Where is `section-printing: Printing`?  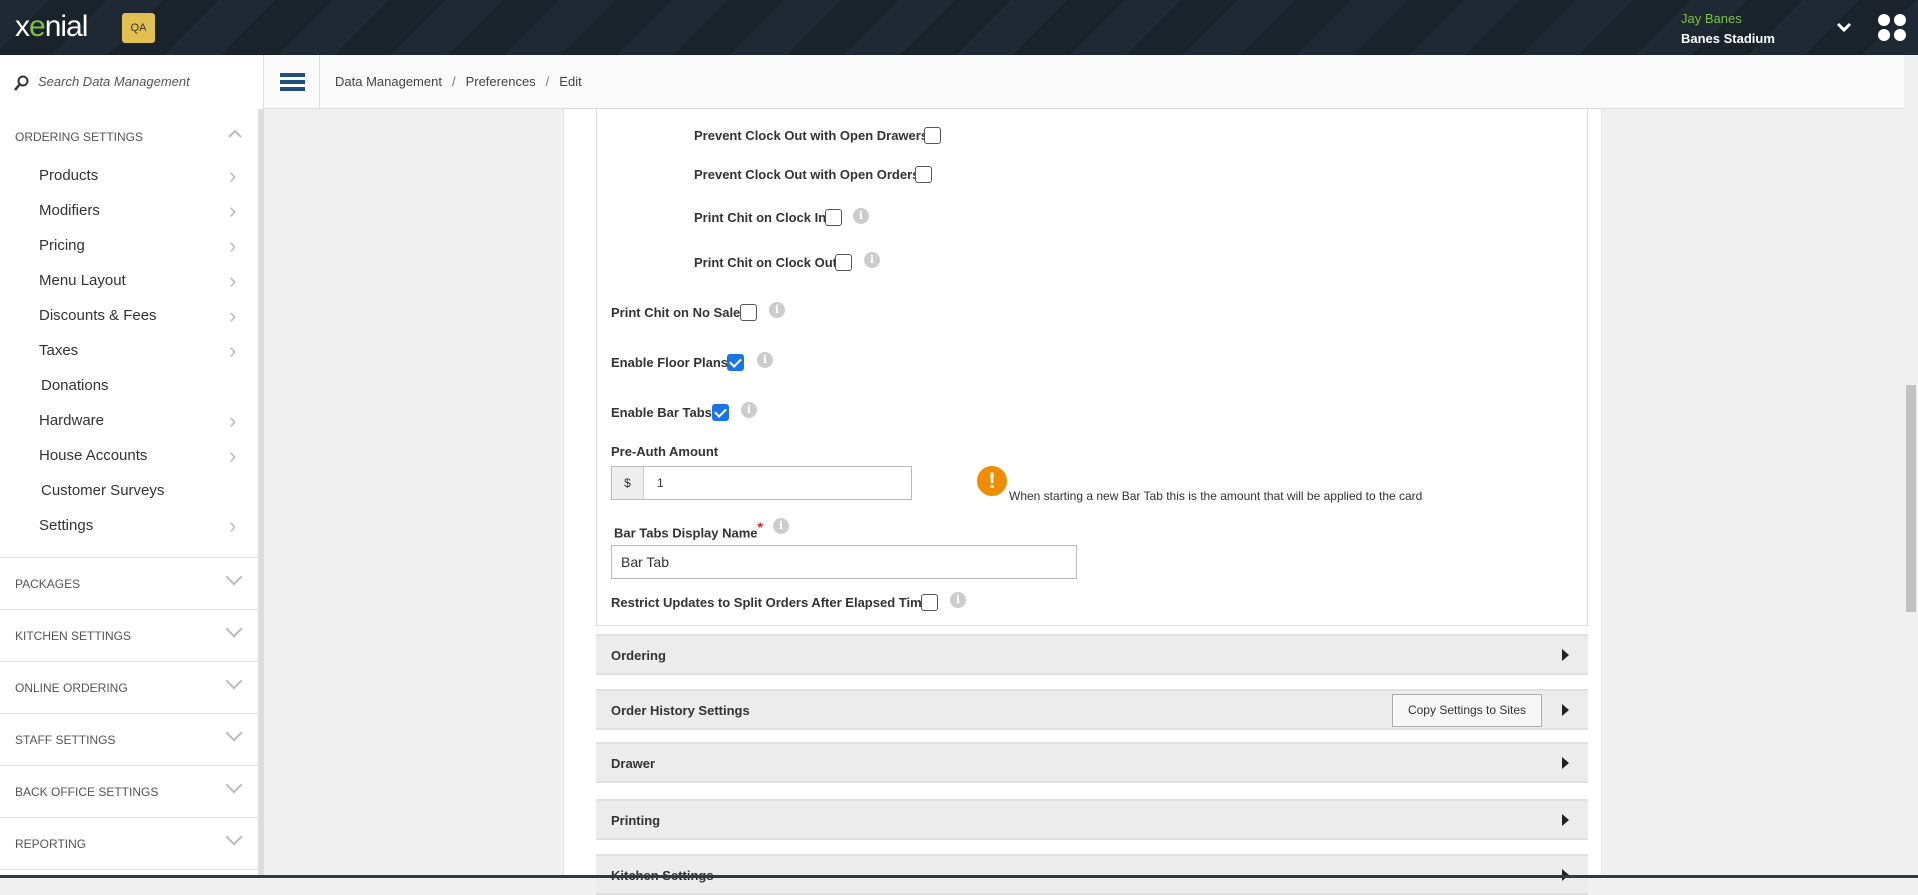
section-printing: Printing is located at coordinates (1092, 819).